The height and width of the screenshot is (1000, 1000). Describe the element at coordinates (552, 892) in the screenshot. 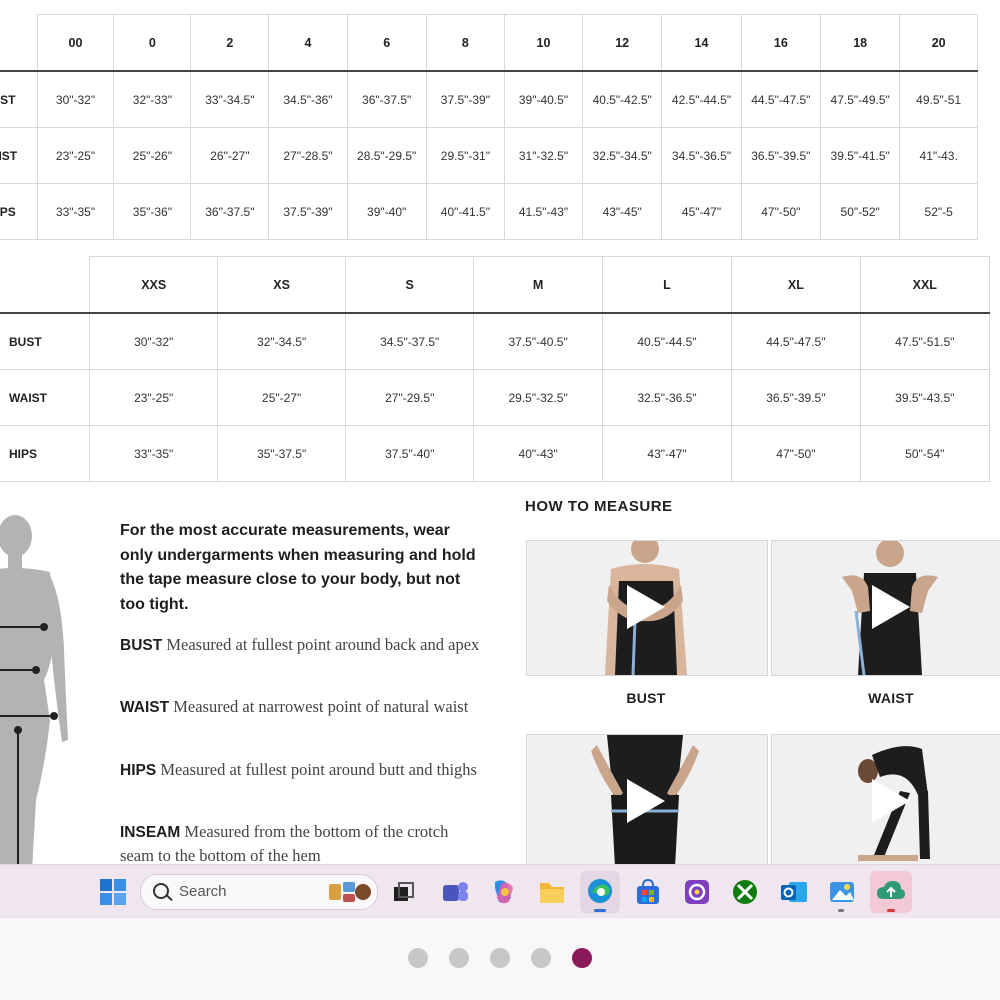

I see `file-explorer-icon` at that location.